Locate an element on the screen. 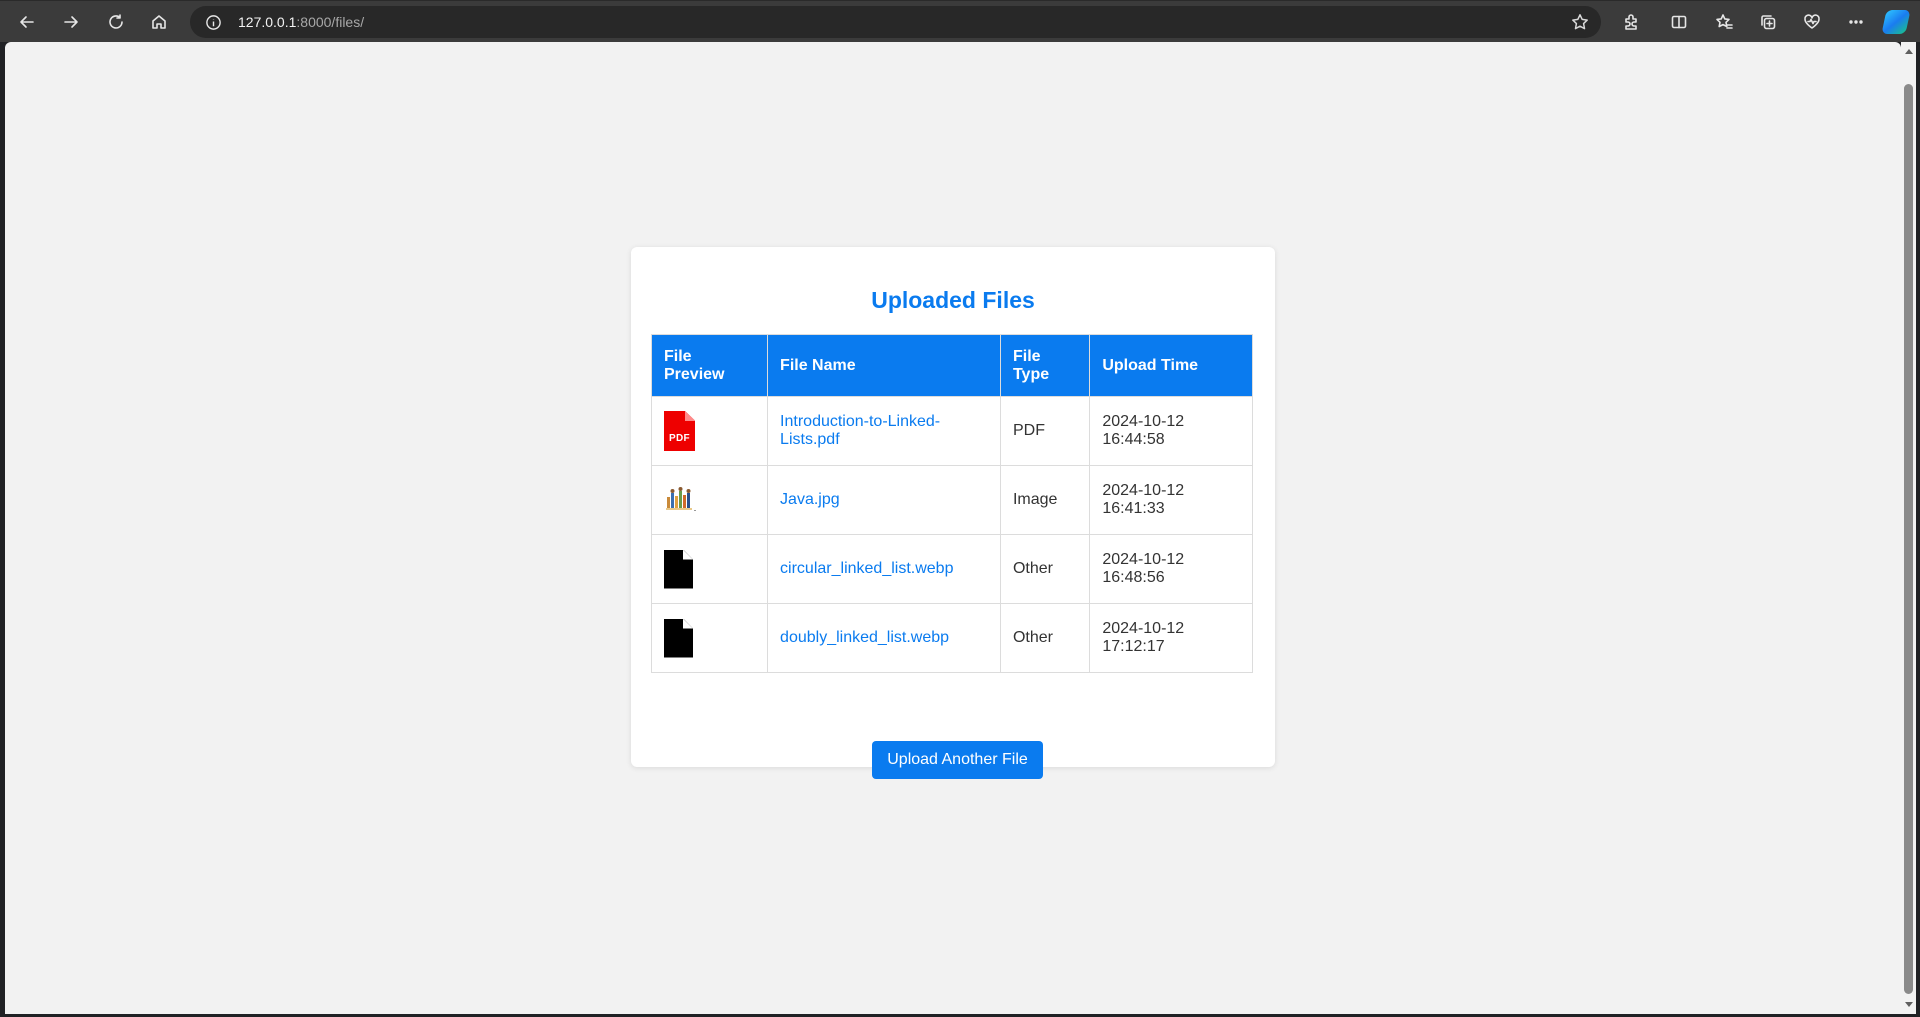  file-type-cell: Image is located at coordinates (1045, 500).